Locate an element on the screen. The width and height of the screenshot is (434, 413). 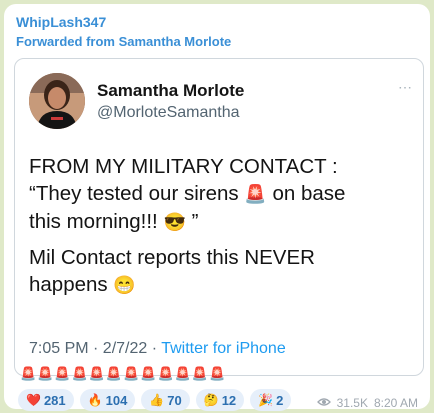
fire-icon: 🔥 is located at coordinates (95, 400).